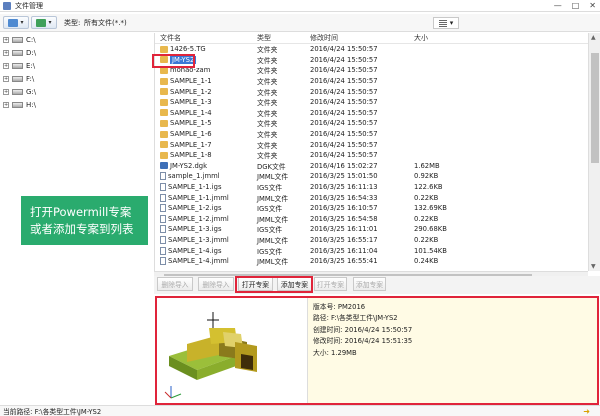 The image size is (600, 416). What do you see at coordinates (377, 49) in the screenshot?
I see `list-item: 1426-5.TG 文件夹 2016/4/24 15:50:57` at bounding box center [377, 49].